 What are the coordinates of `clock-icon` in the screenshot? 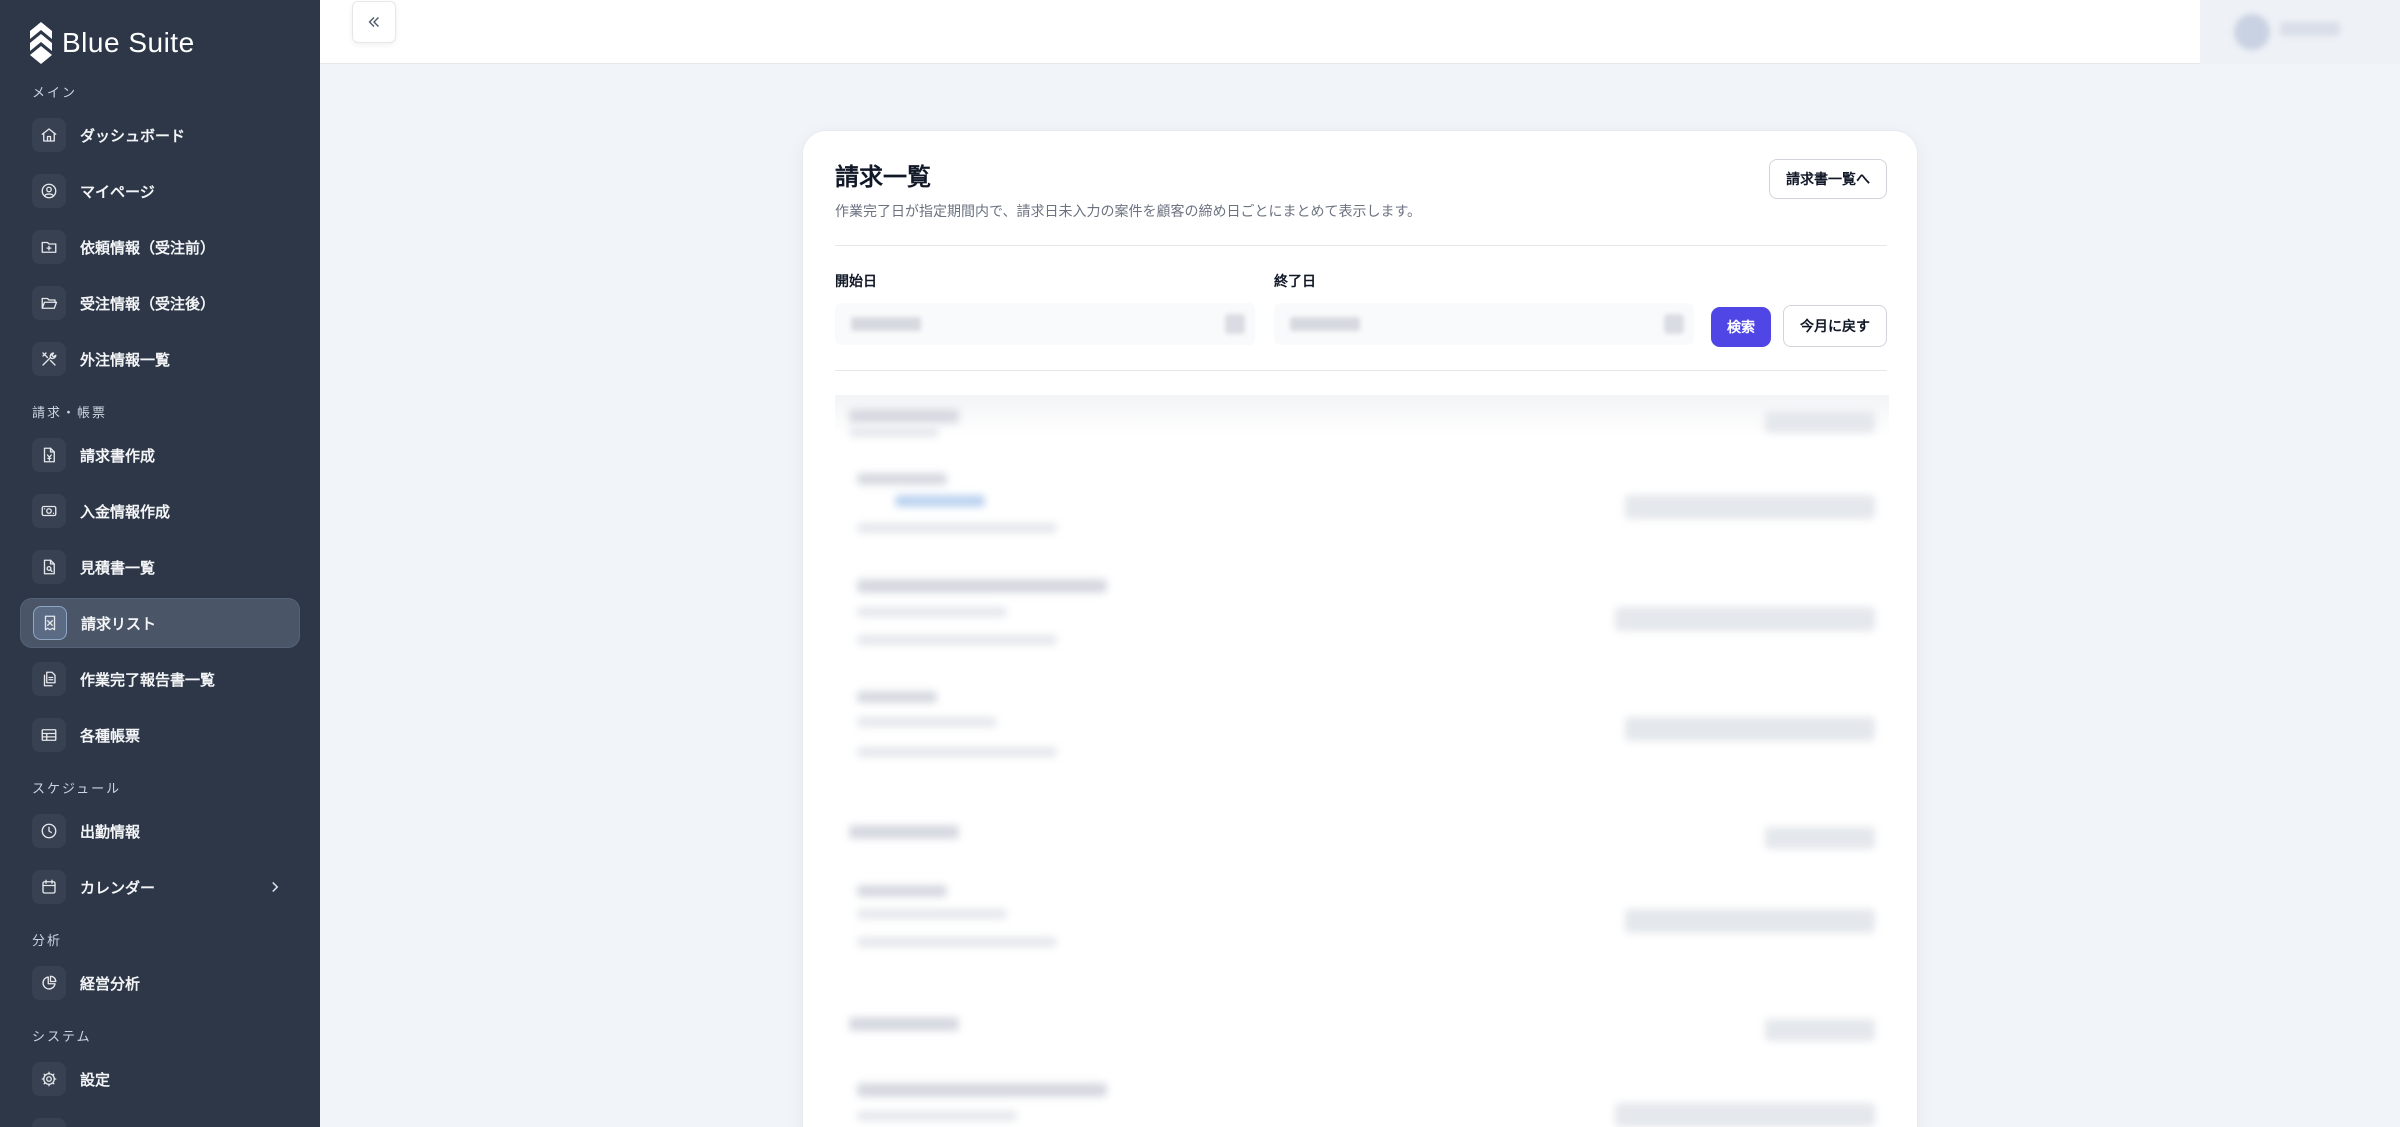 It's located at (49, 831).